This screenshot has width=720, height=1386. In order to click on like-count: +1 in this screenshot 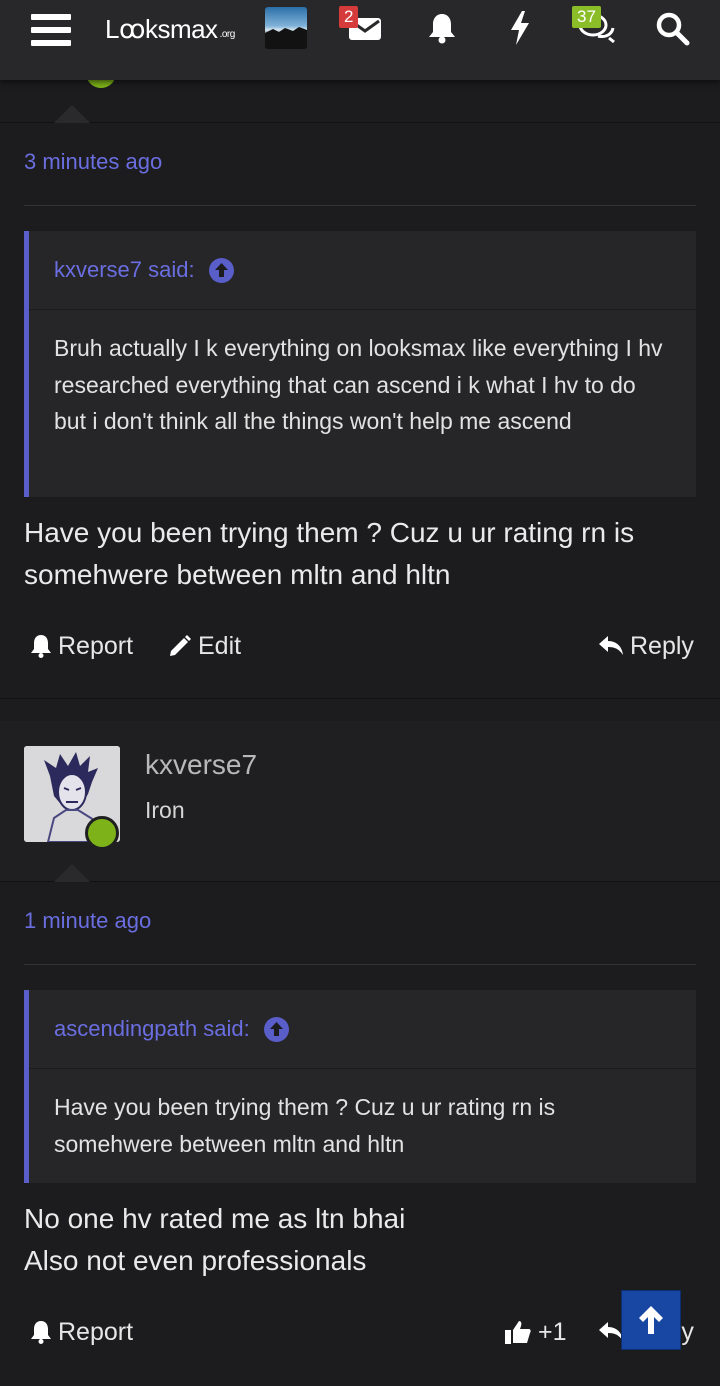, I will do `click(552, 1331)`.